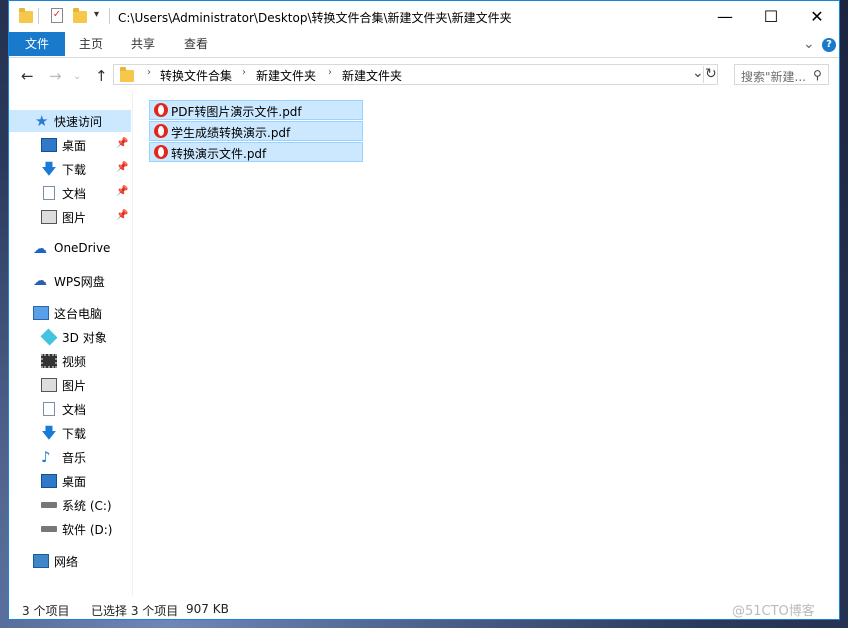 Image resolution: width=848 pixels, height=628 pixels. Describe the element at coordinates (143, 44) in the screenshot. I see `tab-share: 共享` at that location.